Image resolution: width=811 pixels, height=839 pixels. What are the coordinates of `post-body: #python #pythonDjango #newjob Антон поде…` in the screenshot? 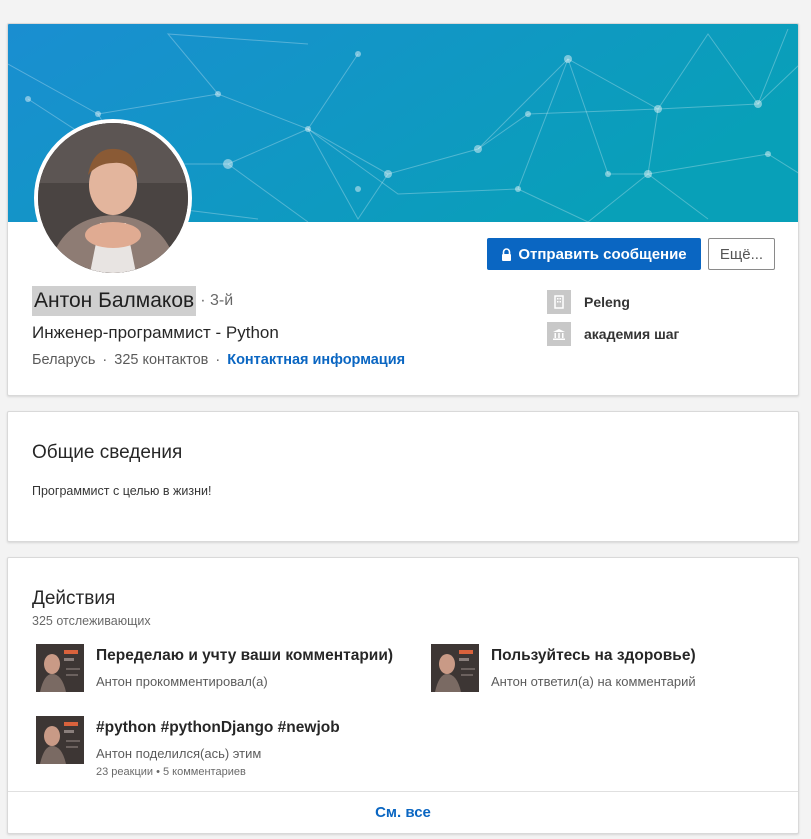 It's located at (218, 747).